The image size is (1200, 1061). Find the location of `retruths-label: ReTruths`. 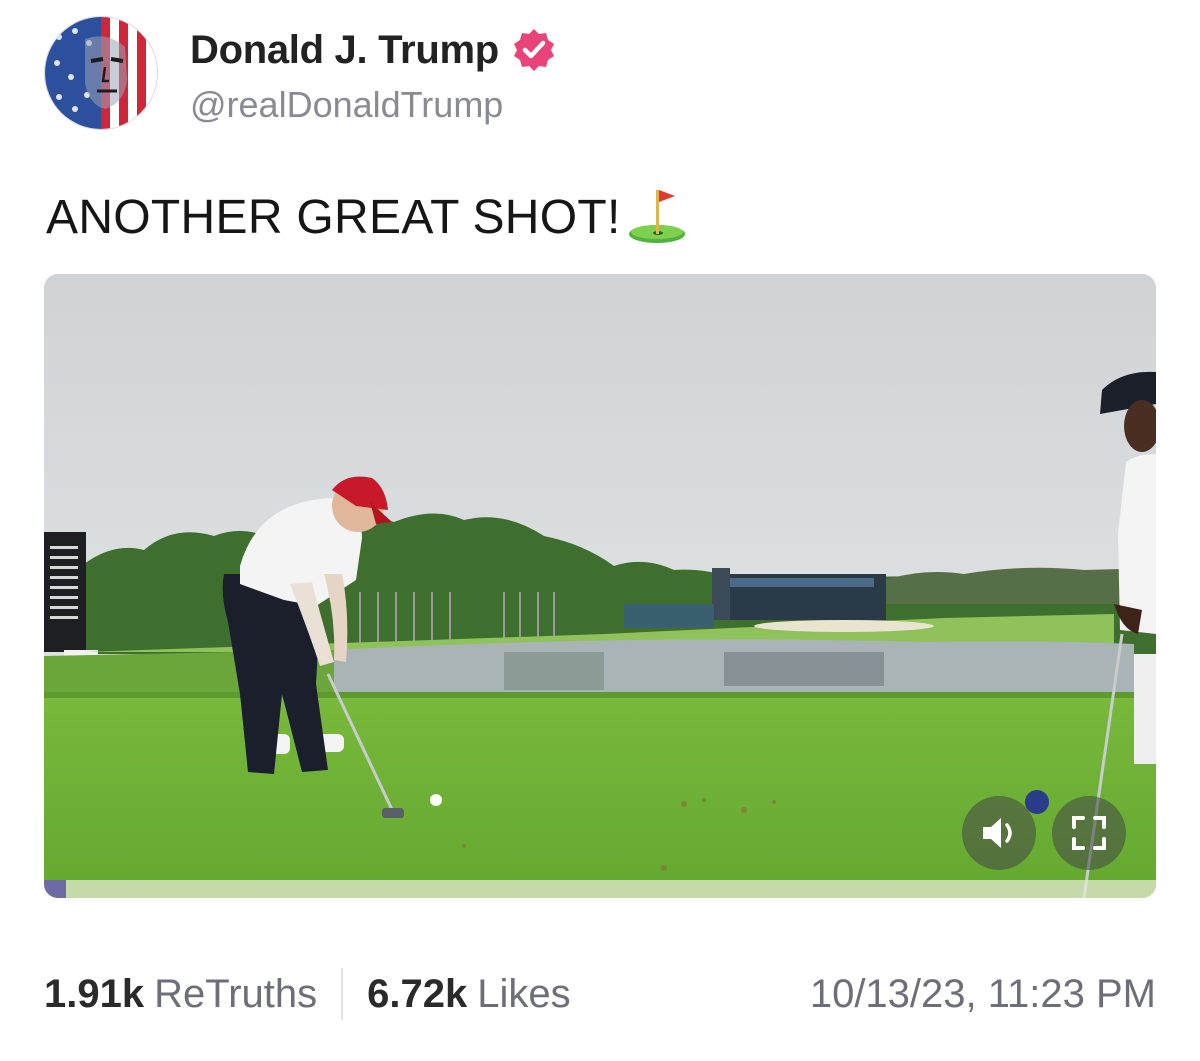

retruths-label: ReTruths is located at coordinates (235, 994).